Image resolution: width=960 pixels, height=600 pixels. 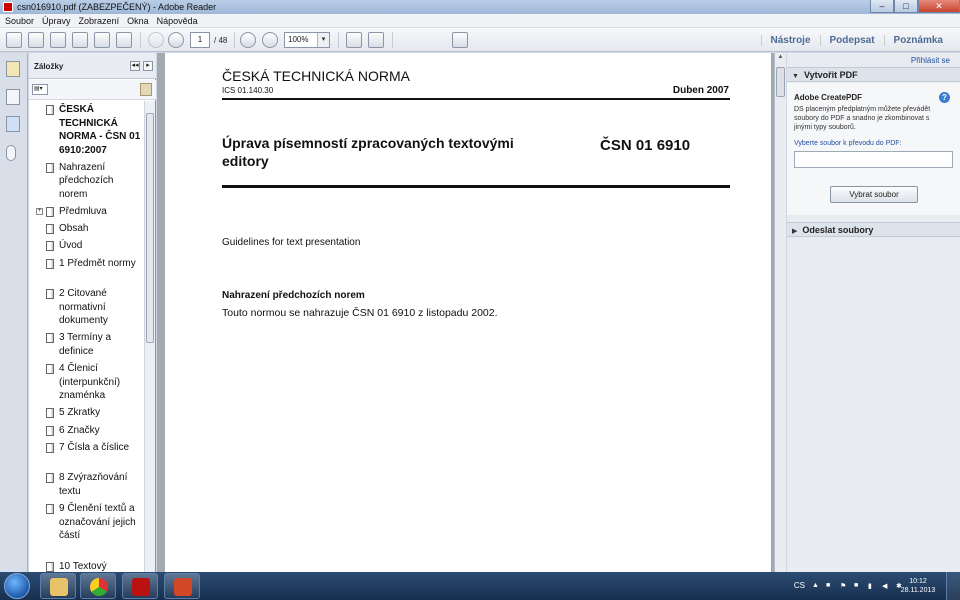 What do you see at coordinates (918, 586) in the screenshot?
I see `clock: 10:12 28.11.2013` at bounding box center [918, 586].